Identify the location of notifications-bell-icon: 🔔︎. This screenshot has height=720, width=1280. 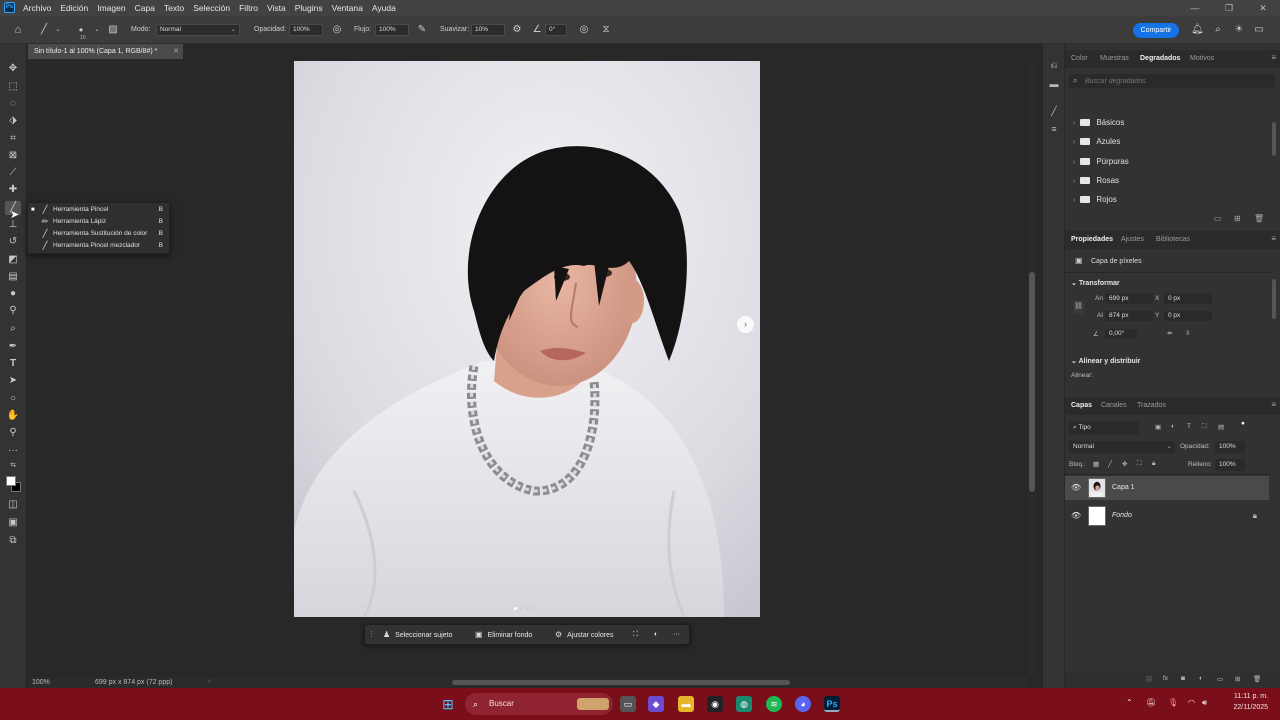
(1197, 30).